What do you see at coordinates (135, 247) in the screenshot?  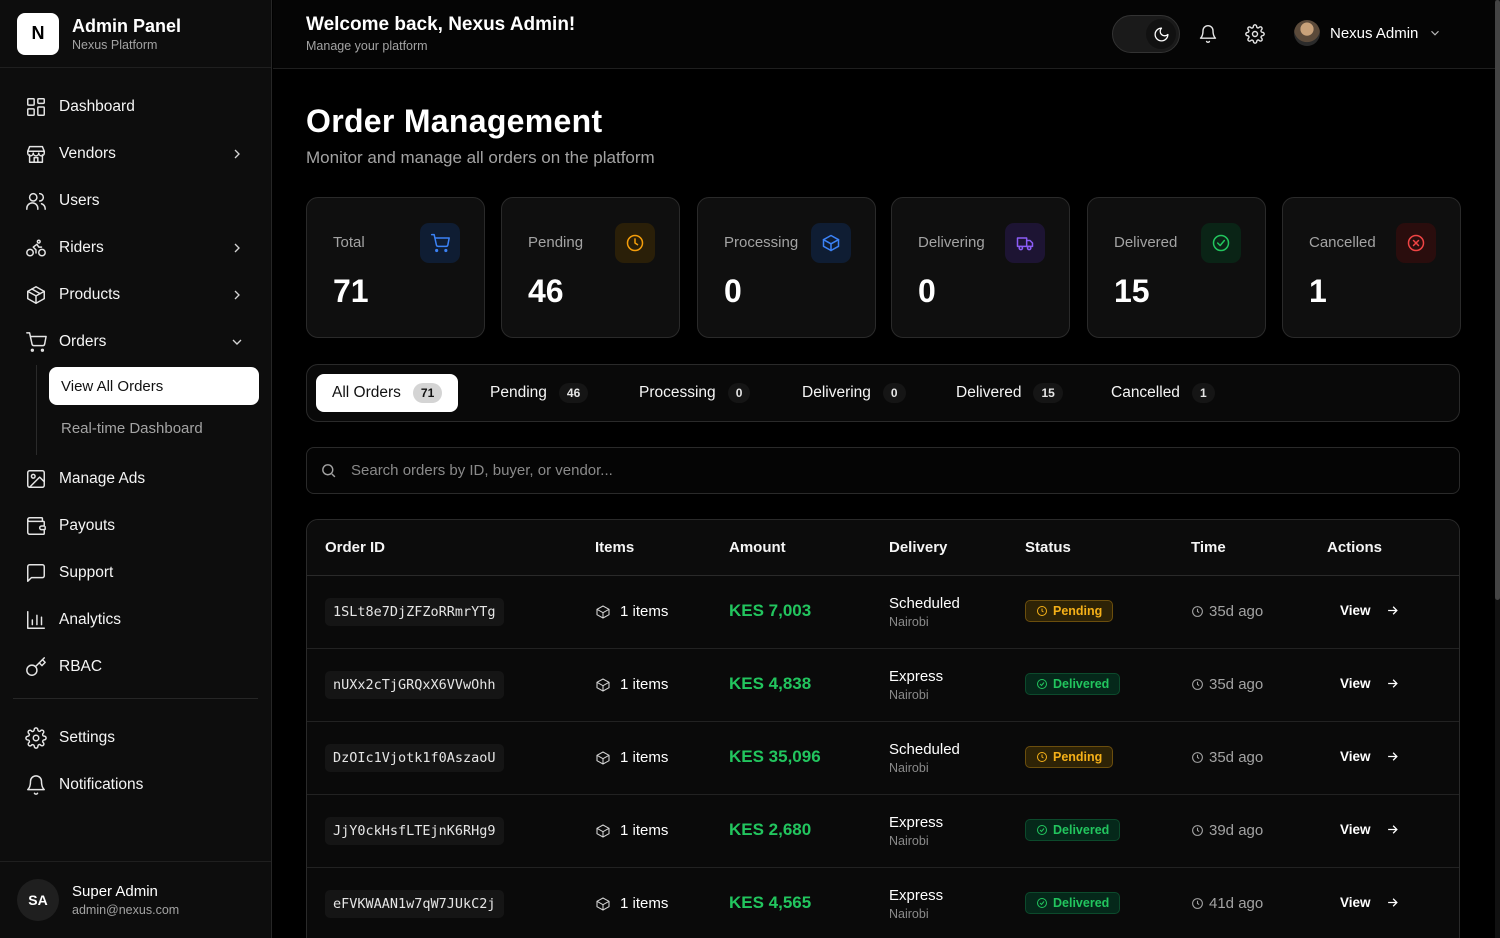 I see `sidebar-item-riders: Riders` at bounding box center [135, 247].